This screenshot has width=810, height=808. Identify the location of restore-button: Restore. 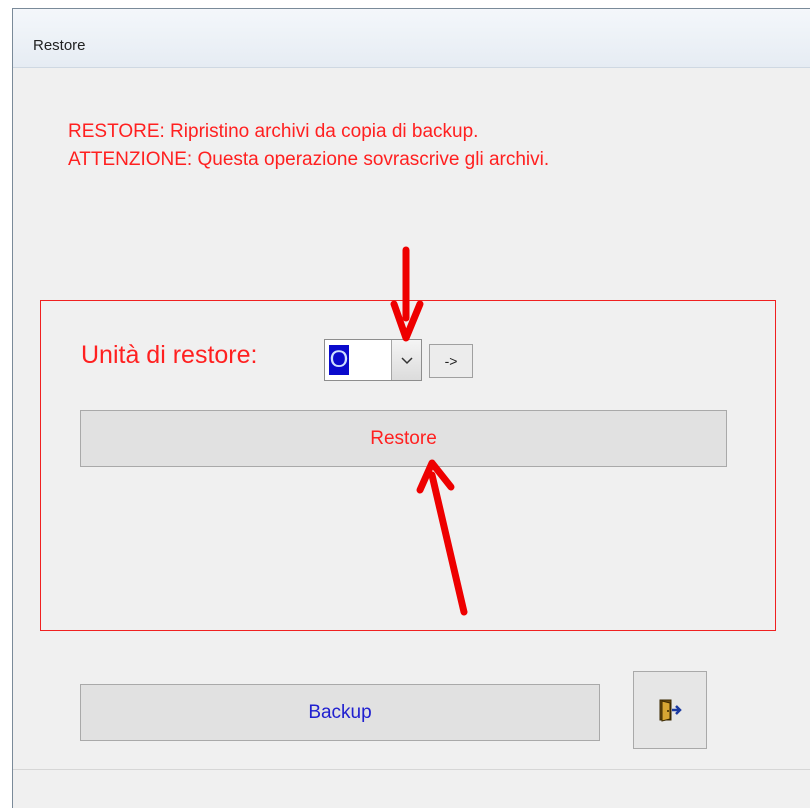
(403, 438).